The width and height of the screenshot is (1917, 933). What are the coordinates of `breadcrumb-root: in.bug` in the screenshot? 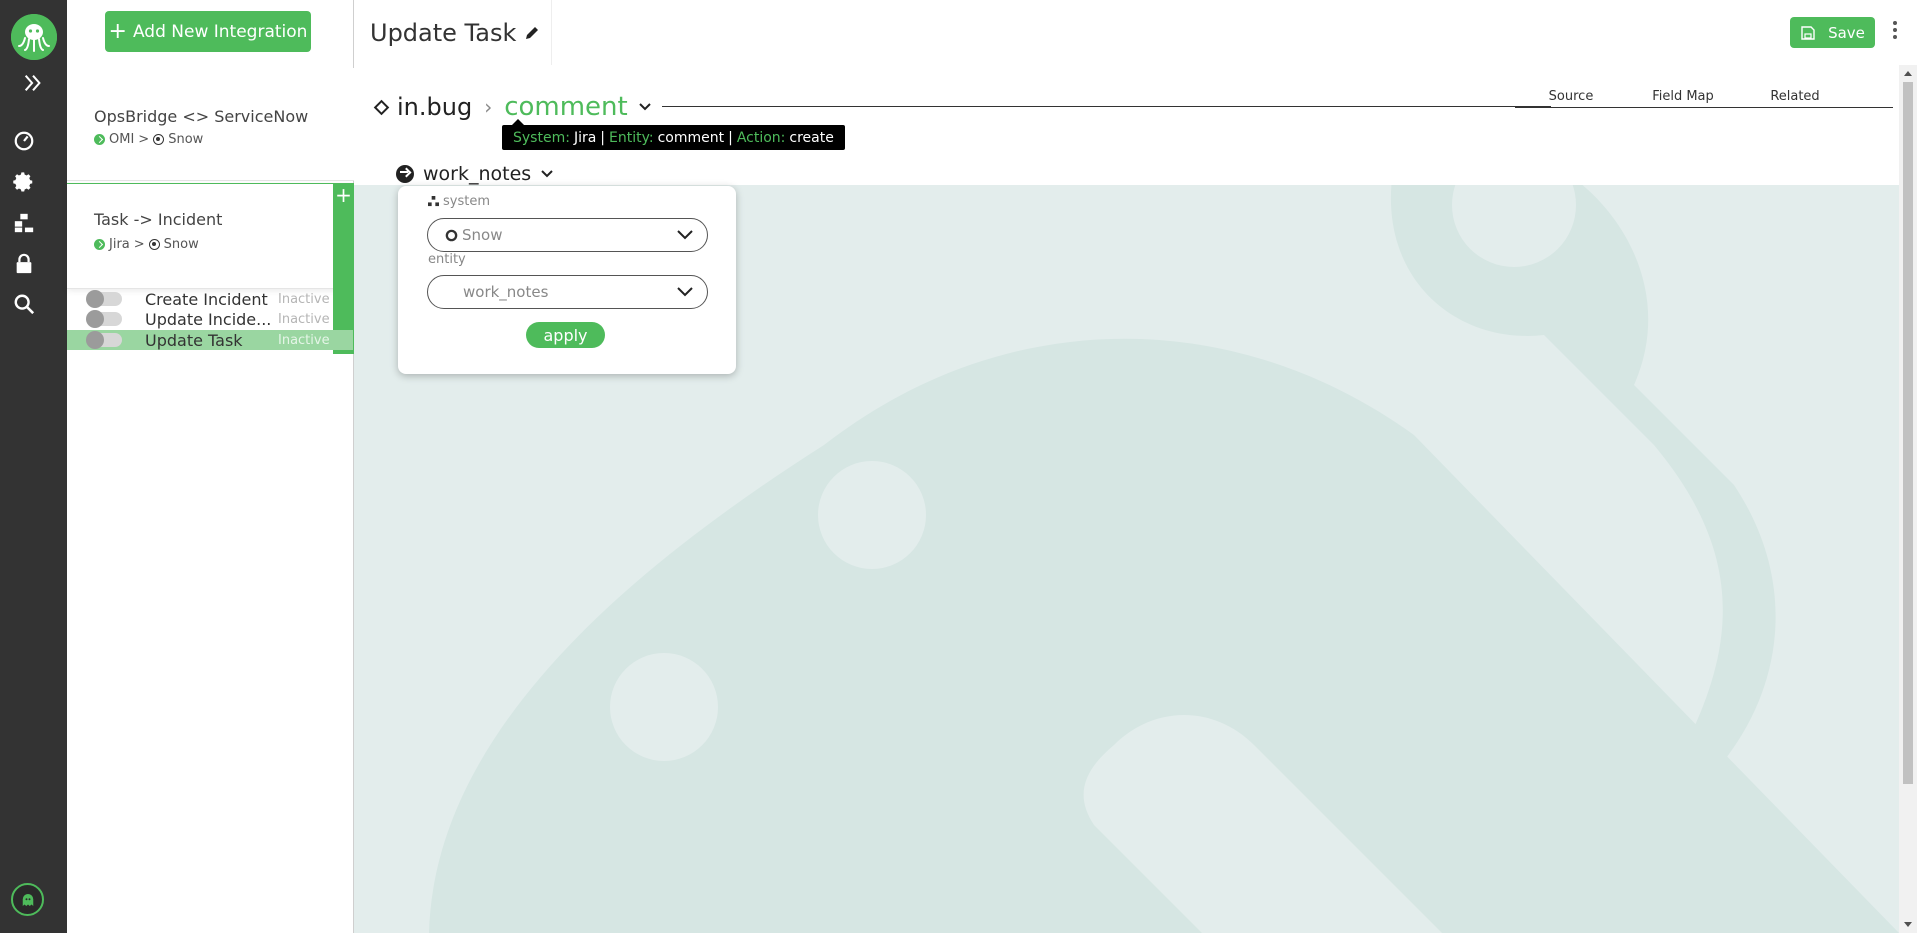 It's located at (434, 107).